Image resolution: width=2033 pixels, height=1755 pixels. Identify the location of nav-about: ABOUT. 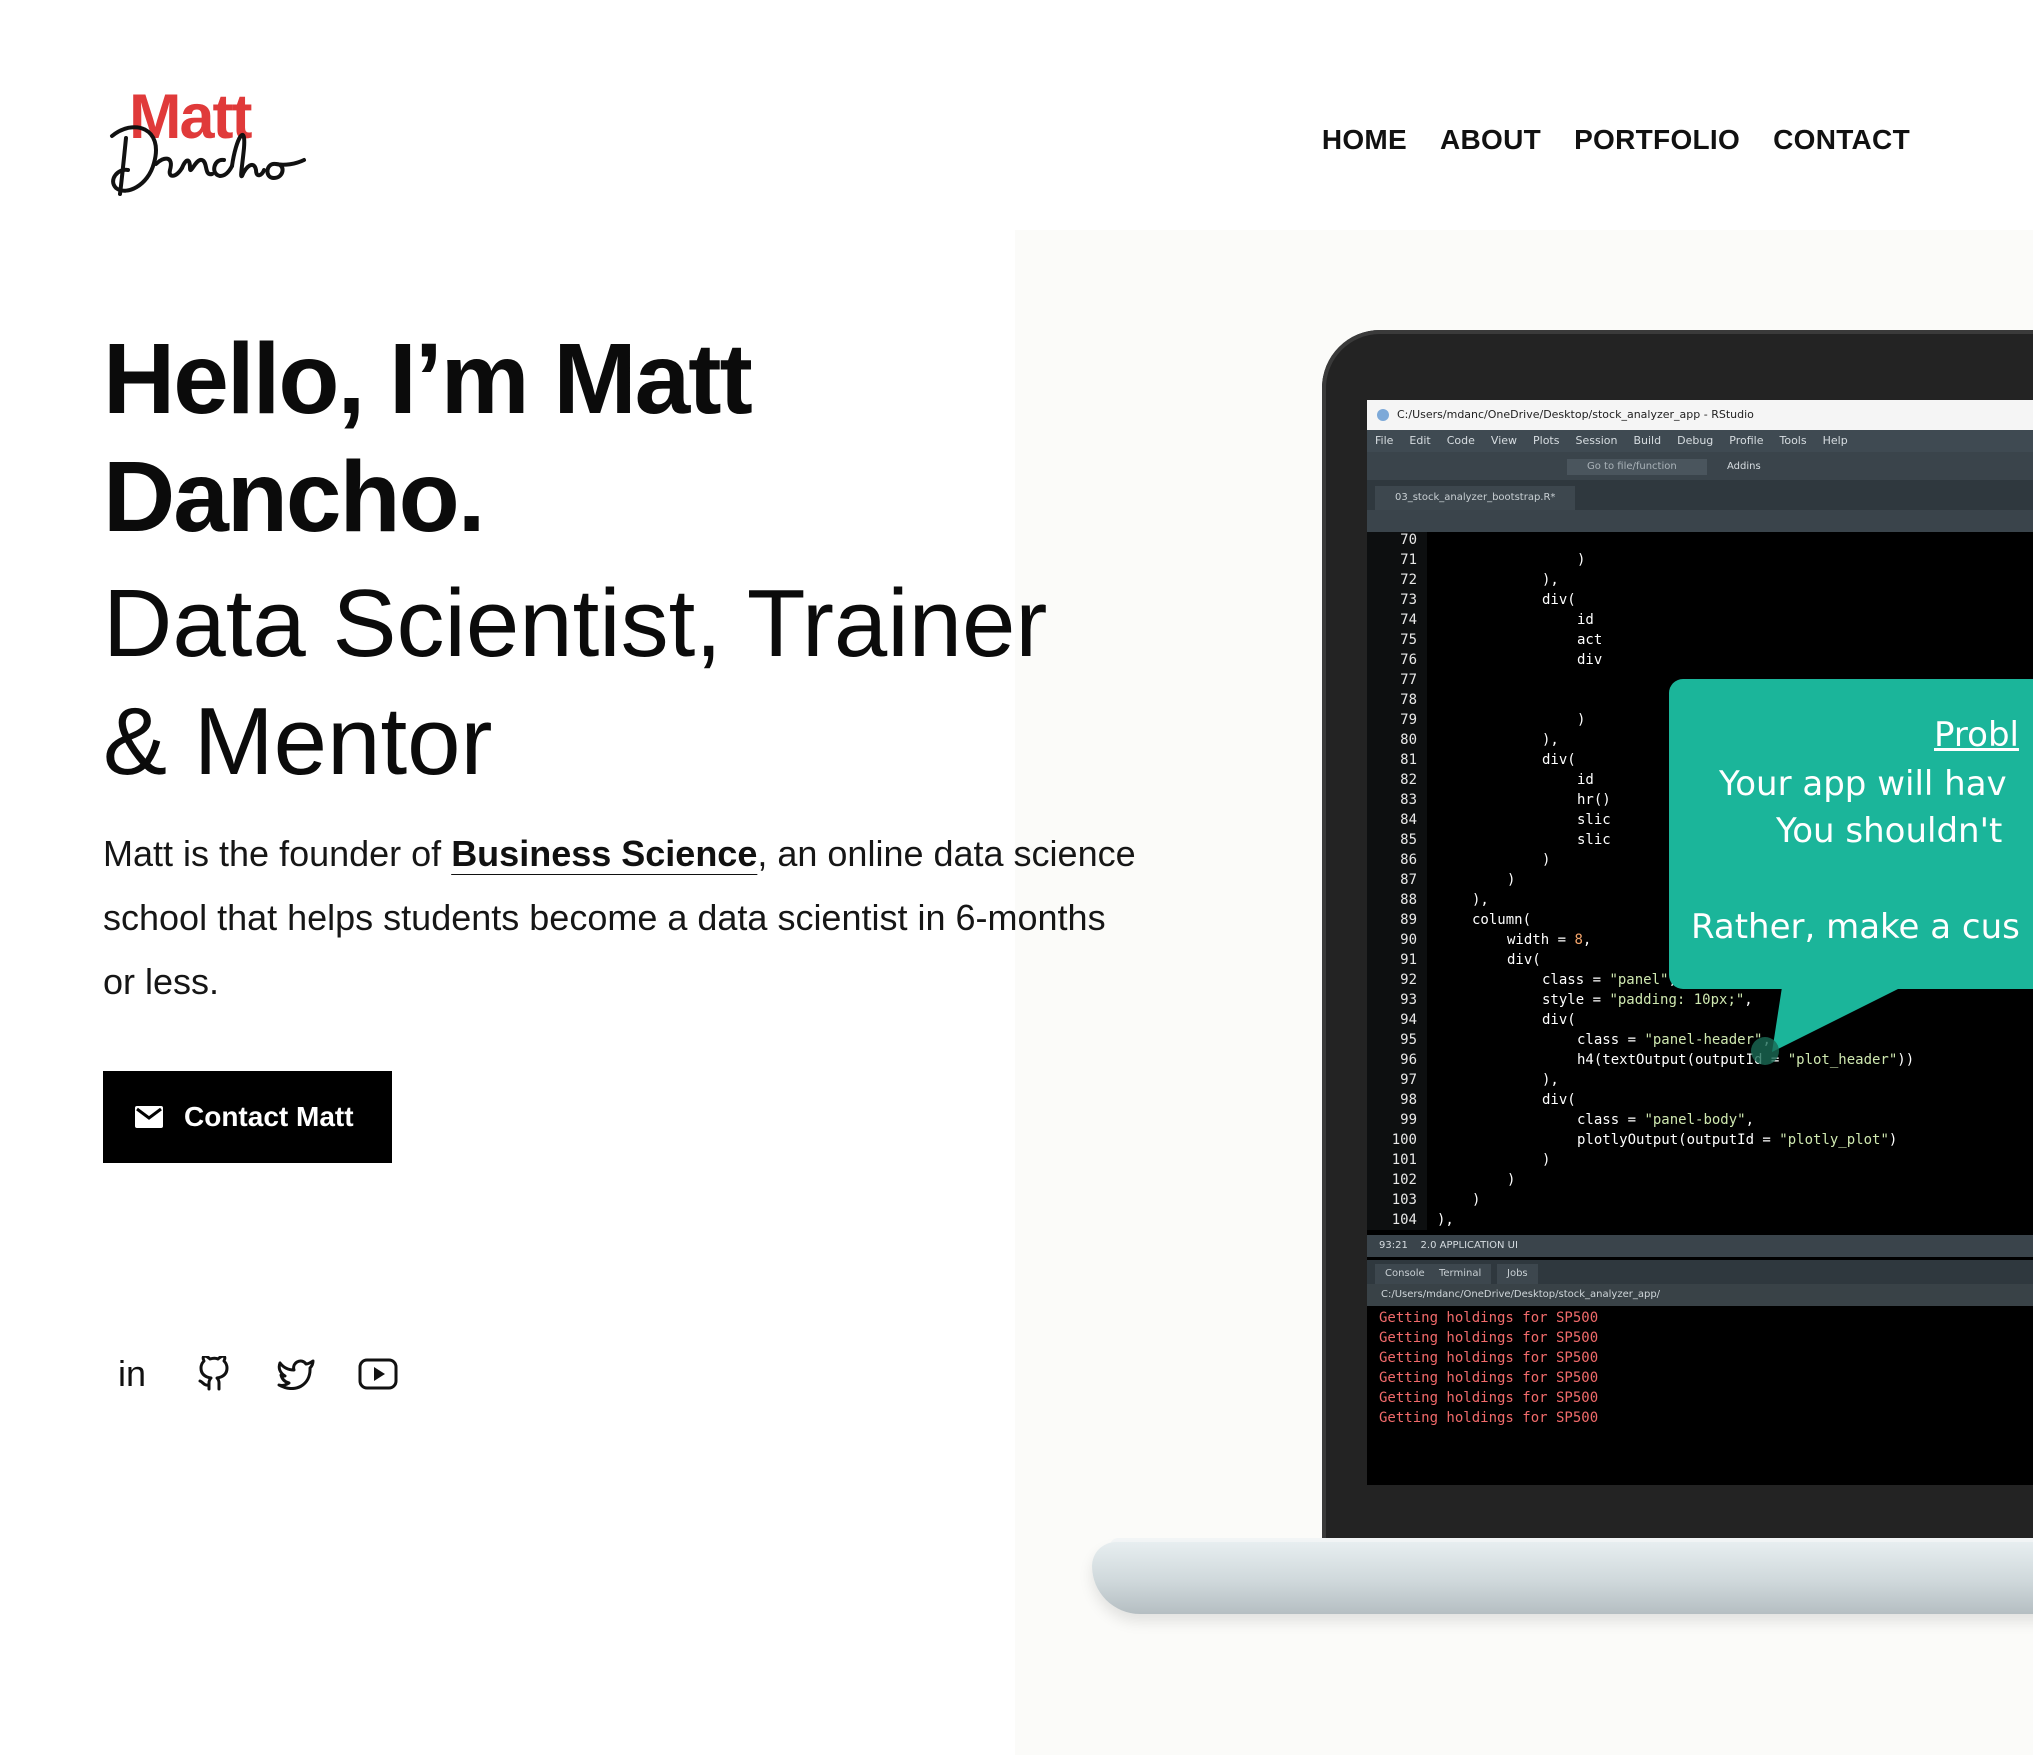
(1490, 140).